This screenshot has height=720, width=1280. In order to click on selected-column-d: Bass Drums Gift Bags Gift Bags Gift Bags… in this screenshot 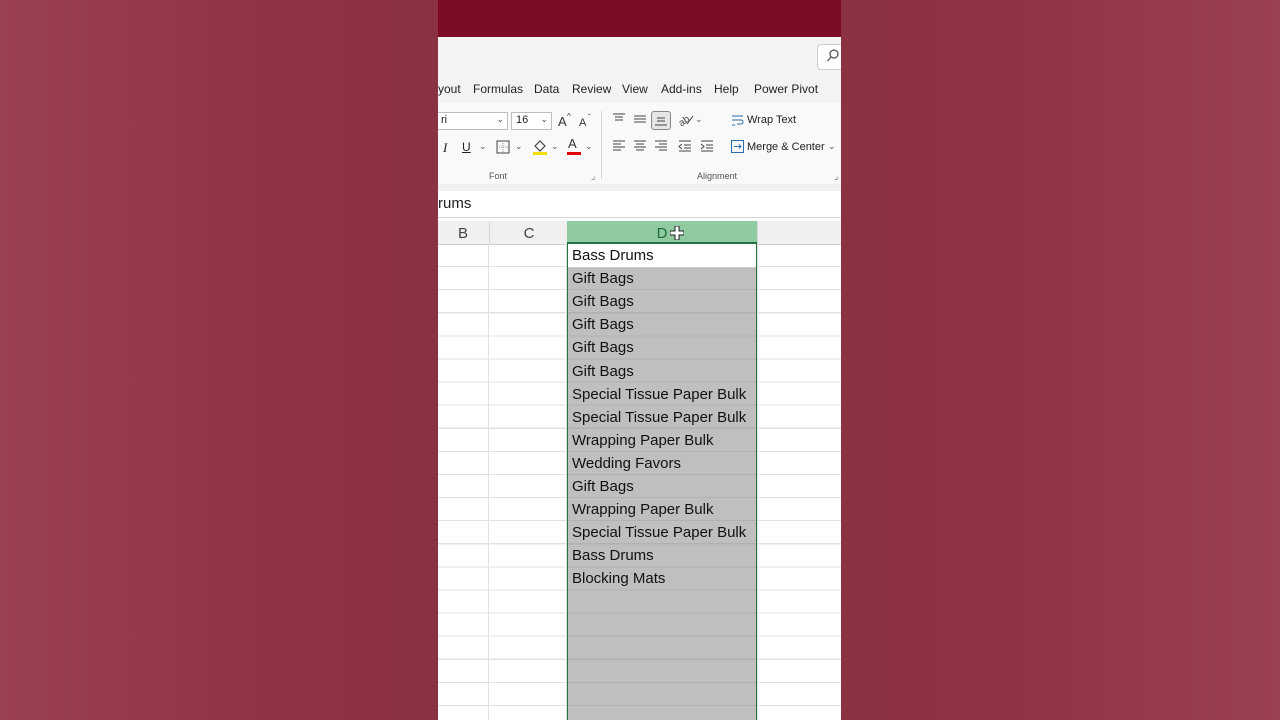, I will do `click(662, 482)`.